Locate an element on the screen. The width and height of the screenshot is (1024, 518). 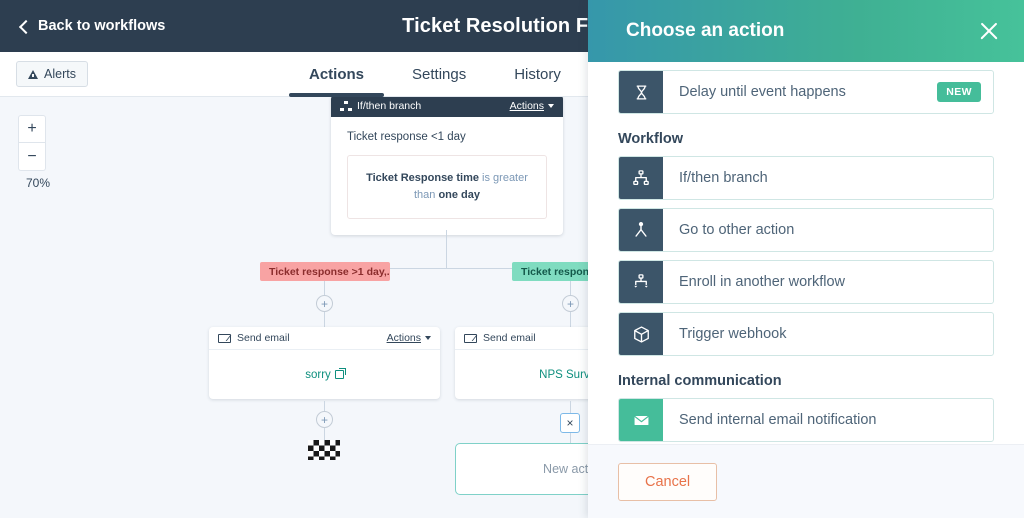
send-email-card-body: sorry is located at coordinates (324, 374).